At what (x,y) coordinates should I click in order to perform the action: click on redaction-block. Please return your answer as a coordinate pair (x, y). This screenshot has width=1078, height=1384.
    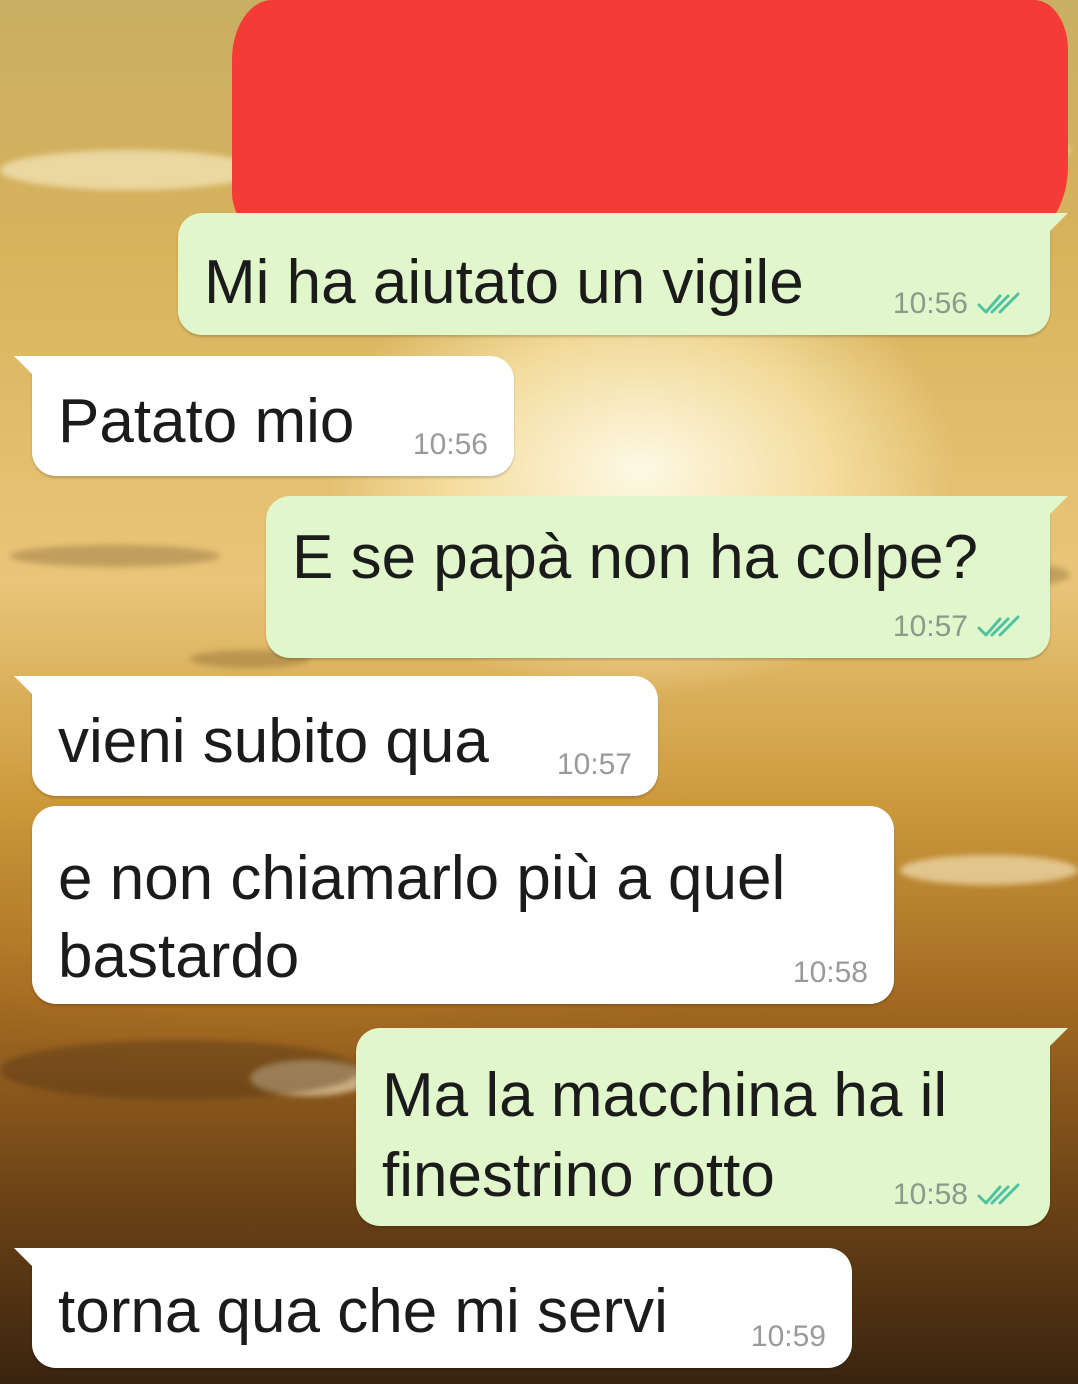
    Looking at the image, I should click on (650, 118).